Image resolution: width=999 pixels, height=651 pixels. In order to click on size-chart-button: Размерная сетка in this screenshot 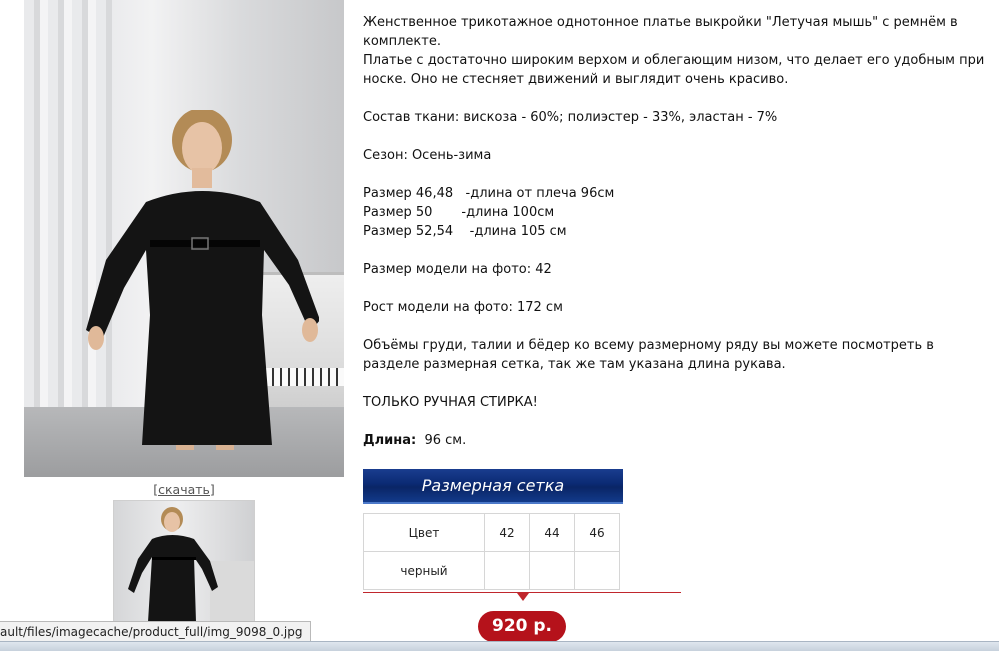, I will do `click(493, 486)`.